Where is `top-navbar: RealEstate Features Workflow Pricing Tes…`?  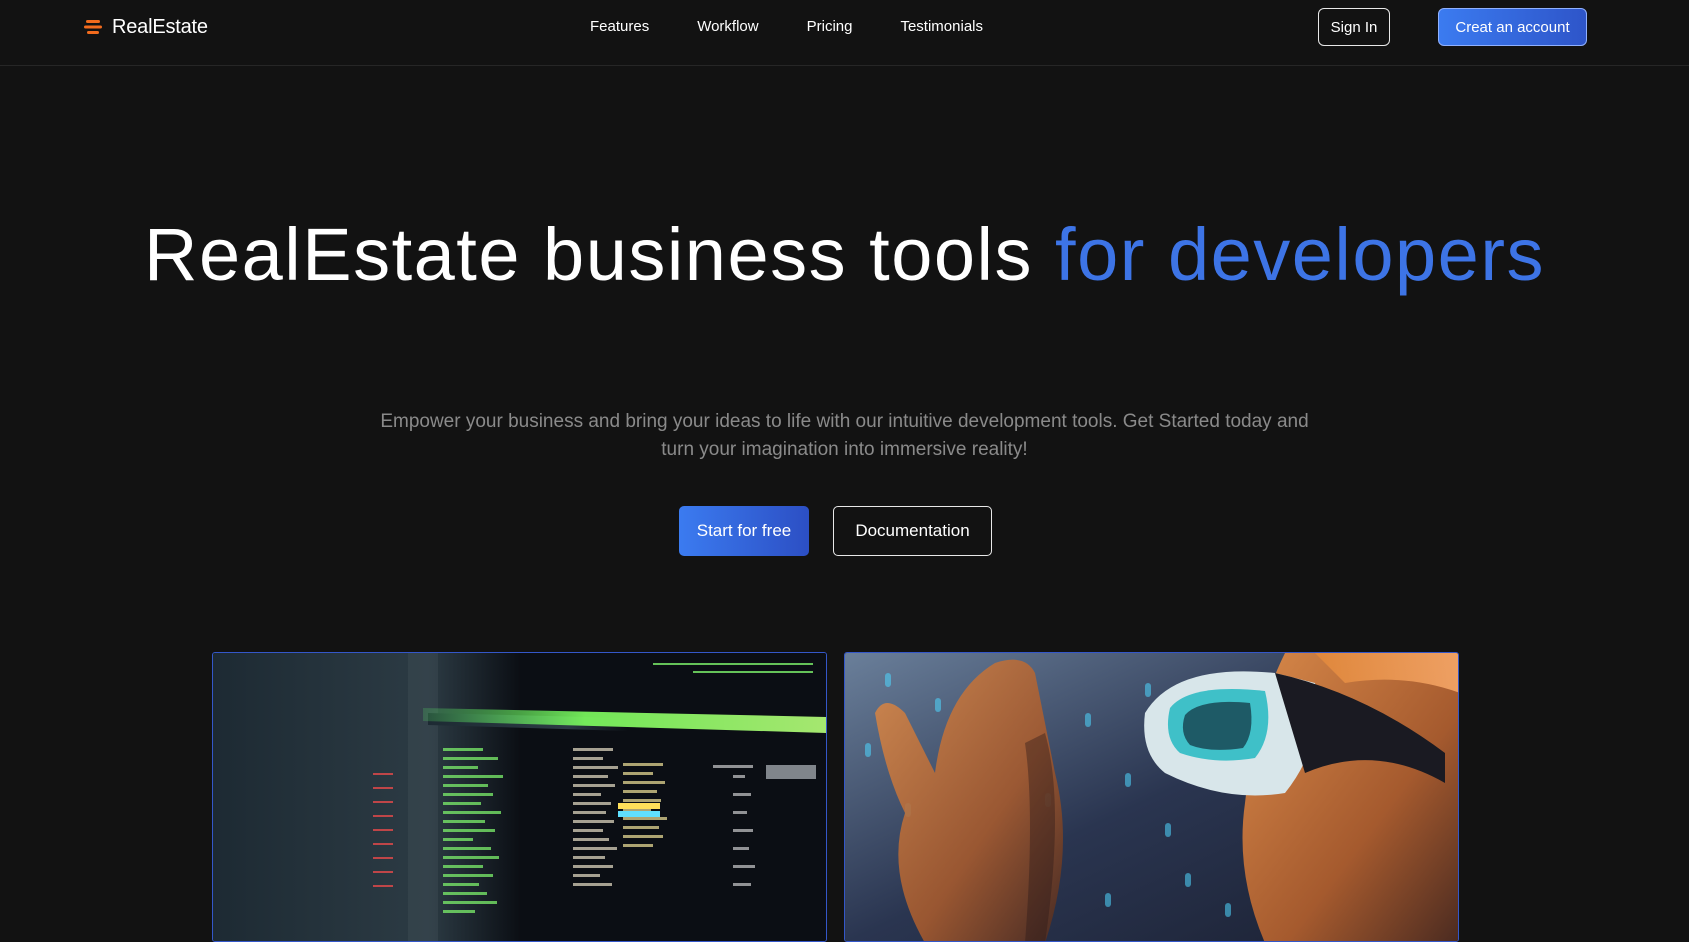
top-navbar: RealEstate Features Workflow Pricing Tes… is located at coordinates (844, 33).